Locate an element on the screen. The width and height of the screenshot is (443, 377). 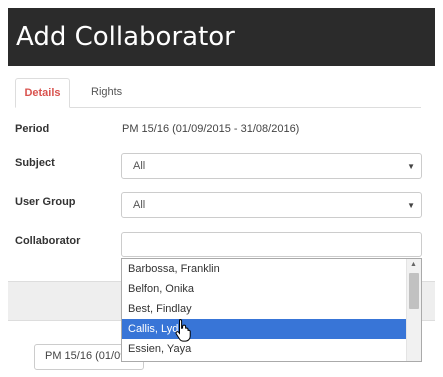
collaborator-option: Belfon, Onika is located at coordinates (264, 289).